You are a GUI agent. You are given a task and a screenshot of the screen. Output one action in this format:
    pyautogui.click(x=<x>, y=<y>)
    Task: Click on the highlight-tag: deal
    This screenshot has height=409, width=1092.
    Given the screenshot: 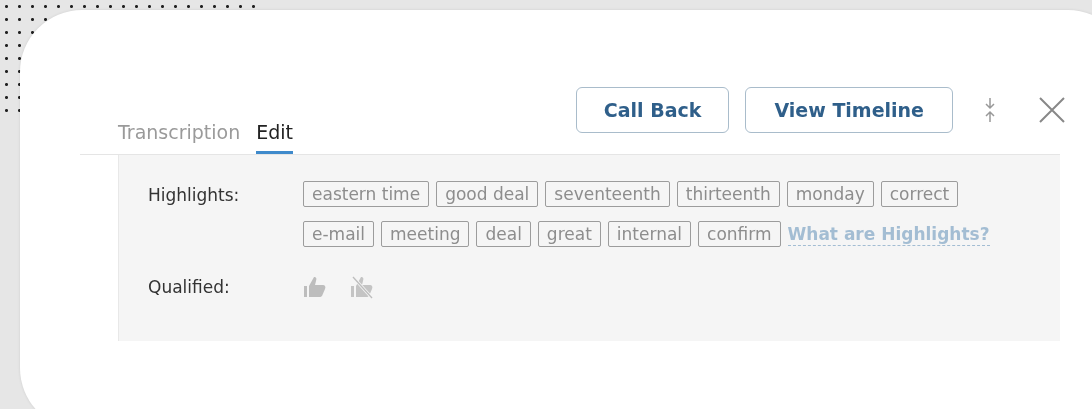 What is the action you would take?
    pyautogui.click(x=503, y=234)
    